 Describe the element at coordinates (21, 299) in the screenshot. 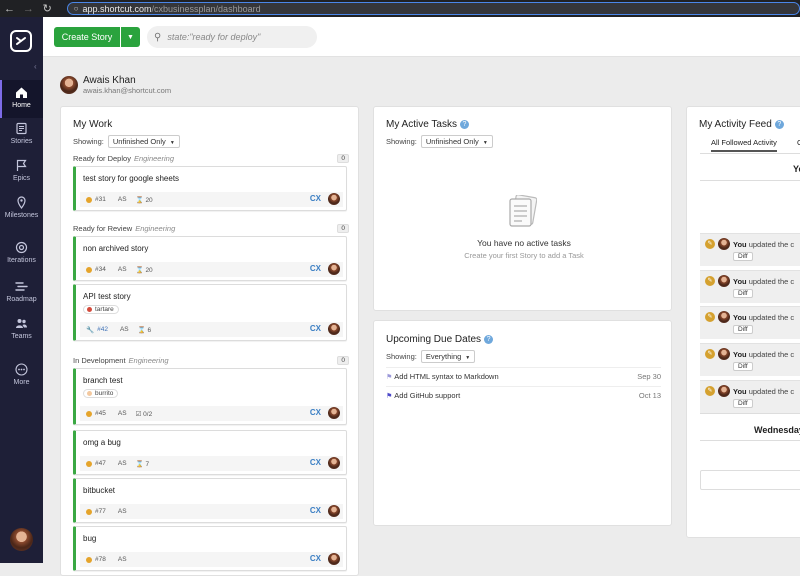

I see `sidebar-item-label: Roadmap` at that location.